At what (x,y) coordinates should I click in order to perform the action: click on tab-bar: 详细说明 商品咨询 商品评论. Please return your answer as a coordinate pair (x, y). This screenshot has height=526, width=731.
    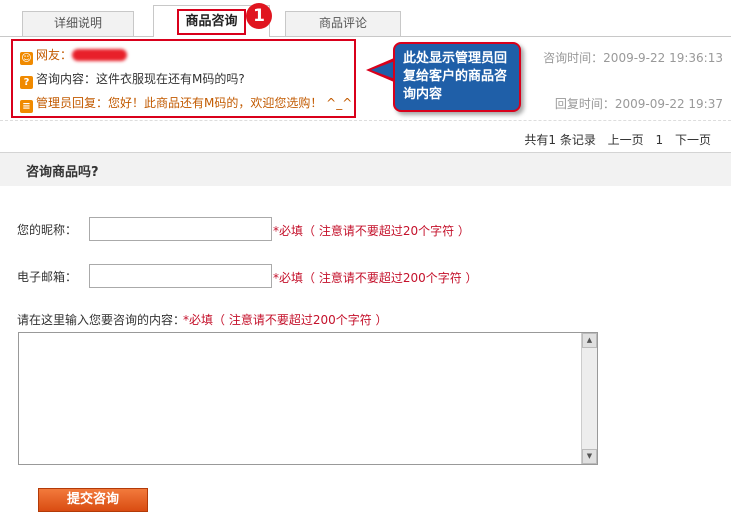
    Looking at the image, I should click on (365, 18).